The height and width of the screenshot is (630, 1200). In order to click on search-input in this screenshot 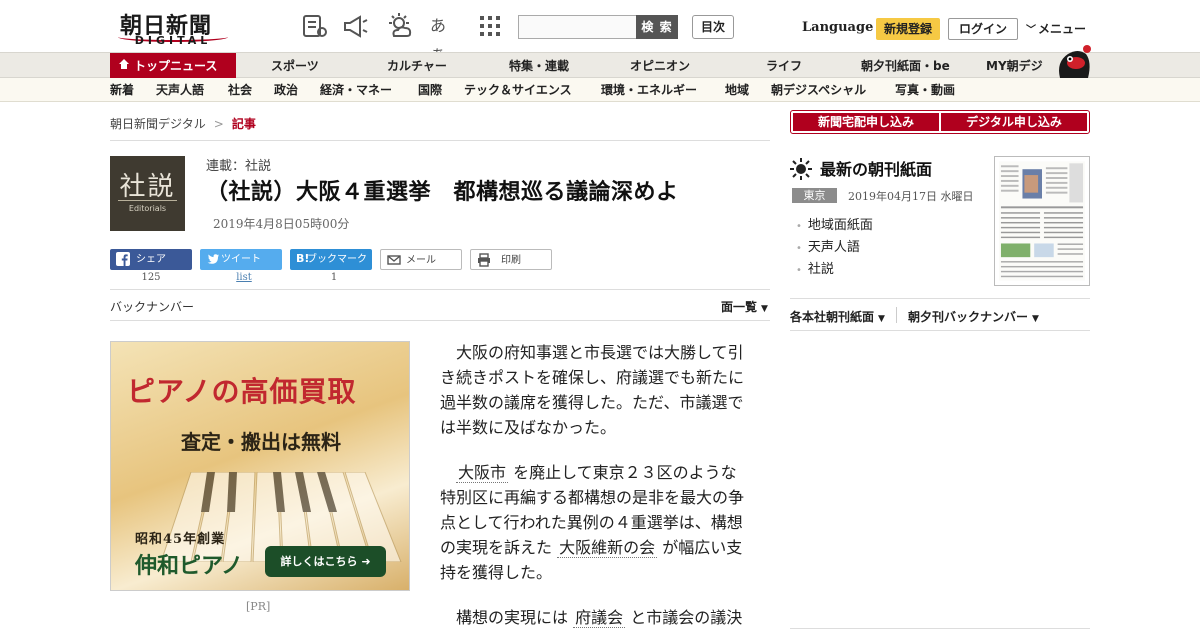, I will do `click(577, 27)`.